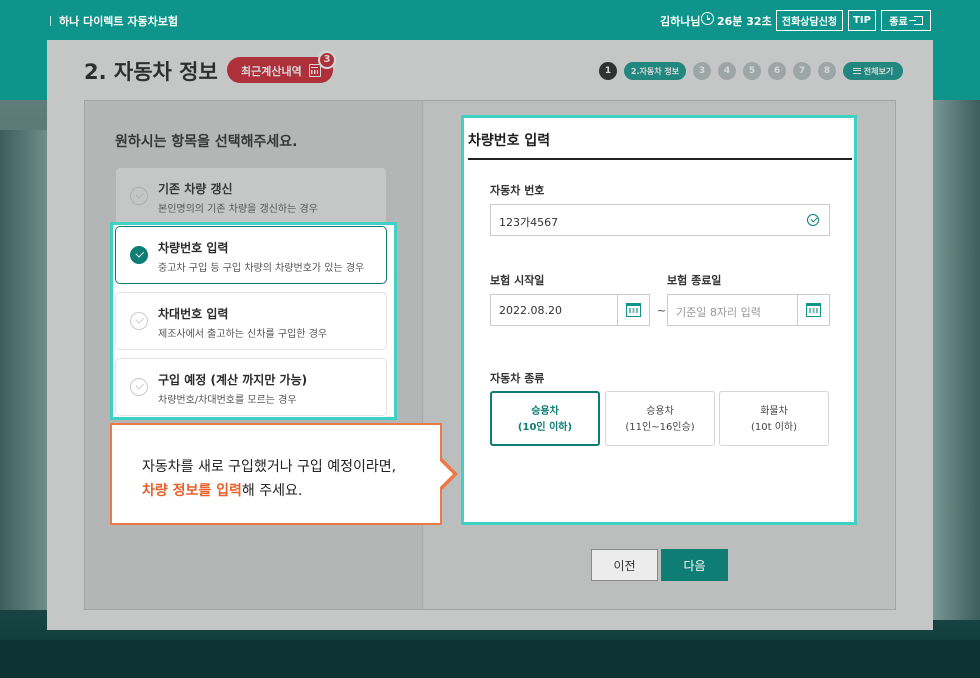 The height and width of the screenshot is (678, 980). What do you see at coordinates (774, 427) in the screenshot?
I see `vehicle-type-detail: (10t 이하)` at bounding box center [774, 427].